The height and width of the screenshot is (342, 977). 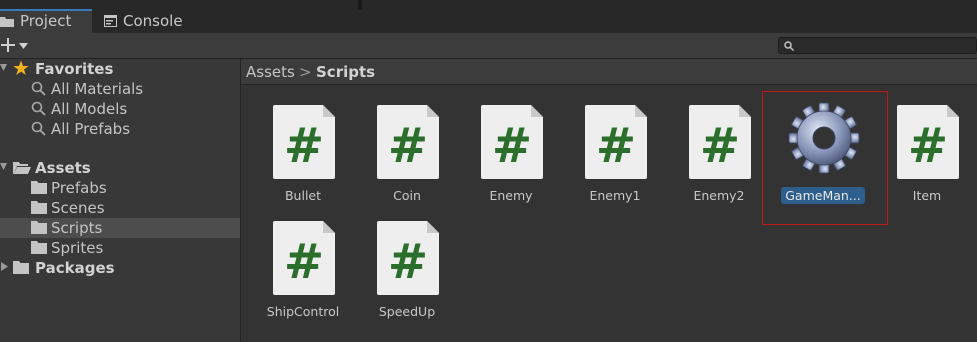 I want to click on sidebar-item-label: All Materials, so click(x=97, y=89).